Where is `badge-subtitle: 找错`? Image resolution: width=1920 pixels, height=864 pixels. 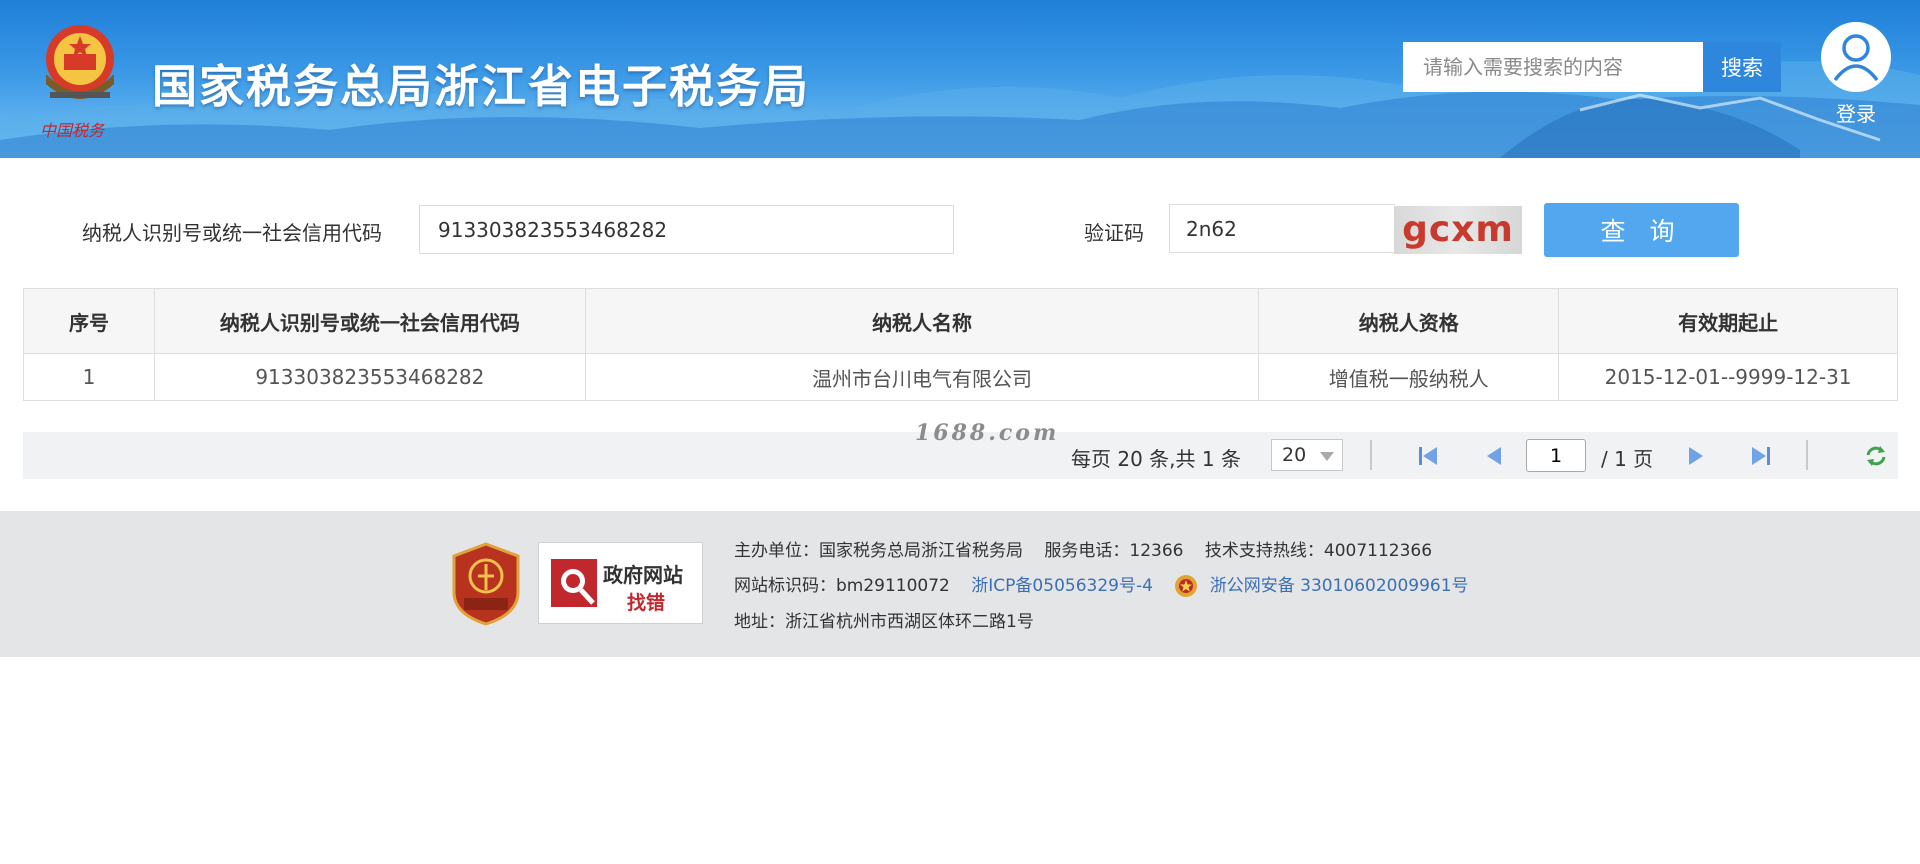
badge-subtitle: 找错 is located at coordinates (646, 603).